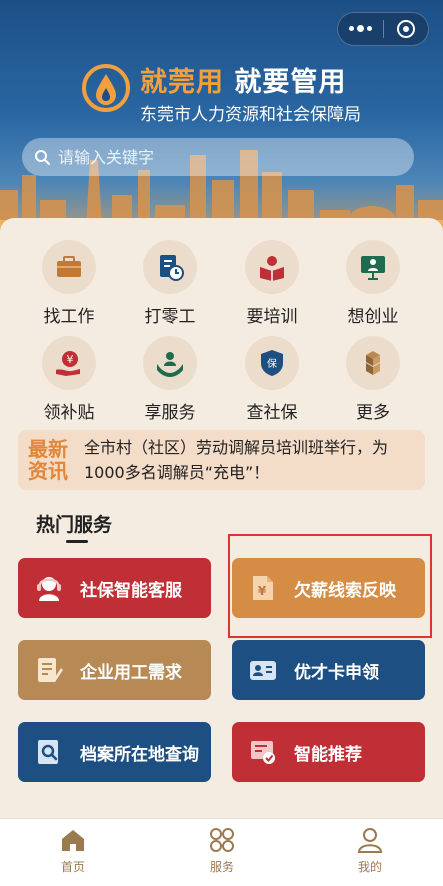 Image resolution: width=443 pixels, height=886 pixels. What do you see at coordinates (170, 317) in the screenshot?
I see `grid-label: 打零工` at bounding box center [170, 317].